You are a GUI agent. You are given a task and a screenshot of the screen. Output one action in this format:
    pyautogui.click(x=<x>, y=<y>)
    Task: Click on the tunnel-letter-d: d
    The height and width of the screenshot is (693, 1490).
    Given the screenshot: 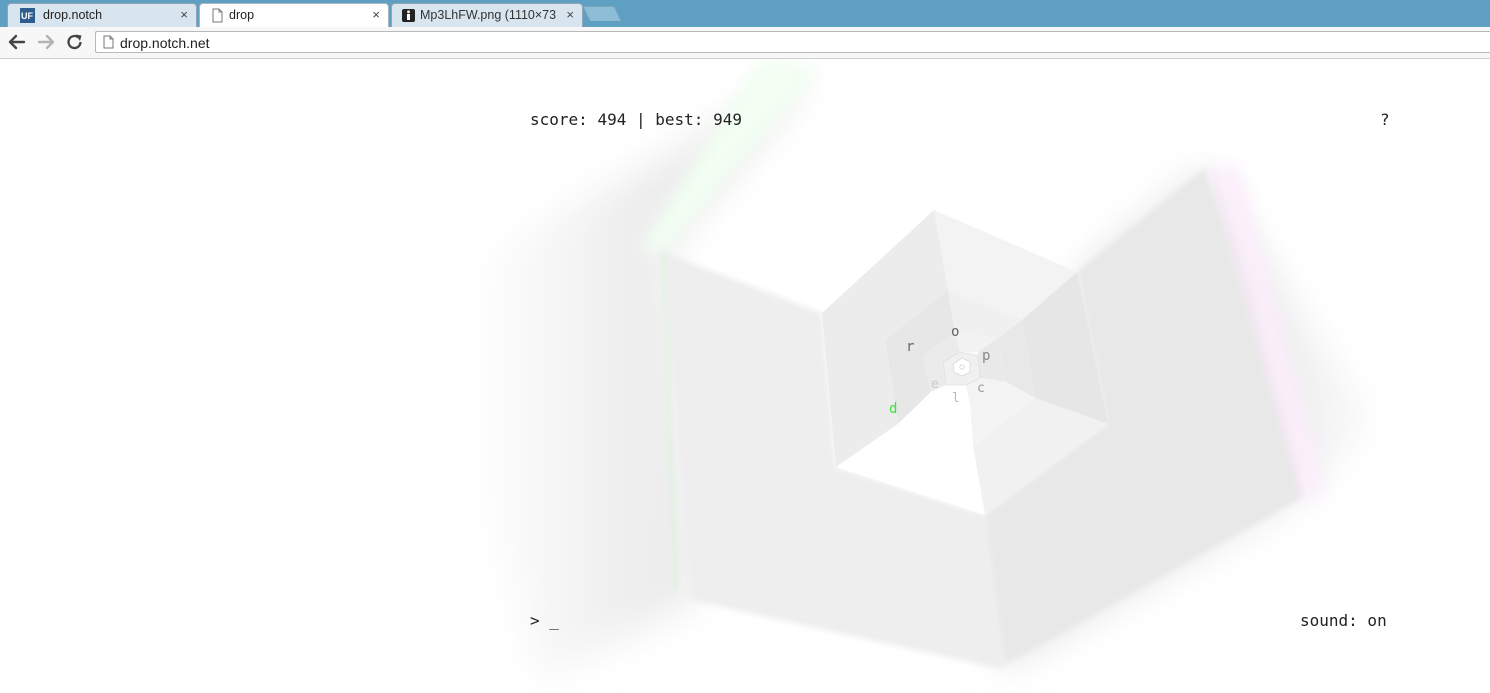 What is the action you would take?
    pyautogui.click(x=893, y=409)
    